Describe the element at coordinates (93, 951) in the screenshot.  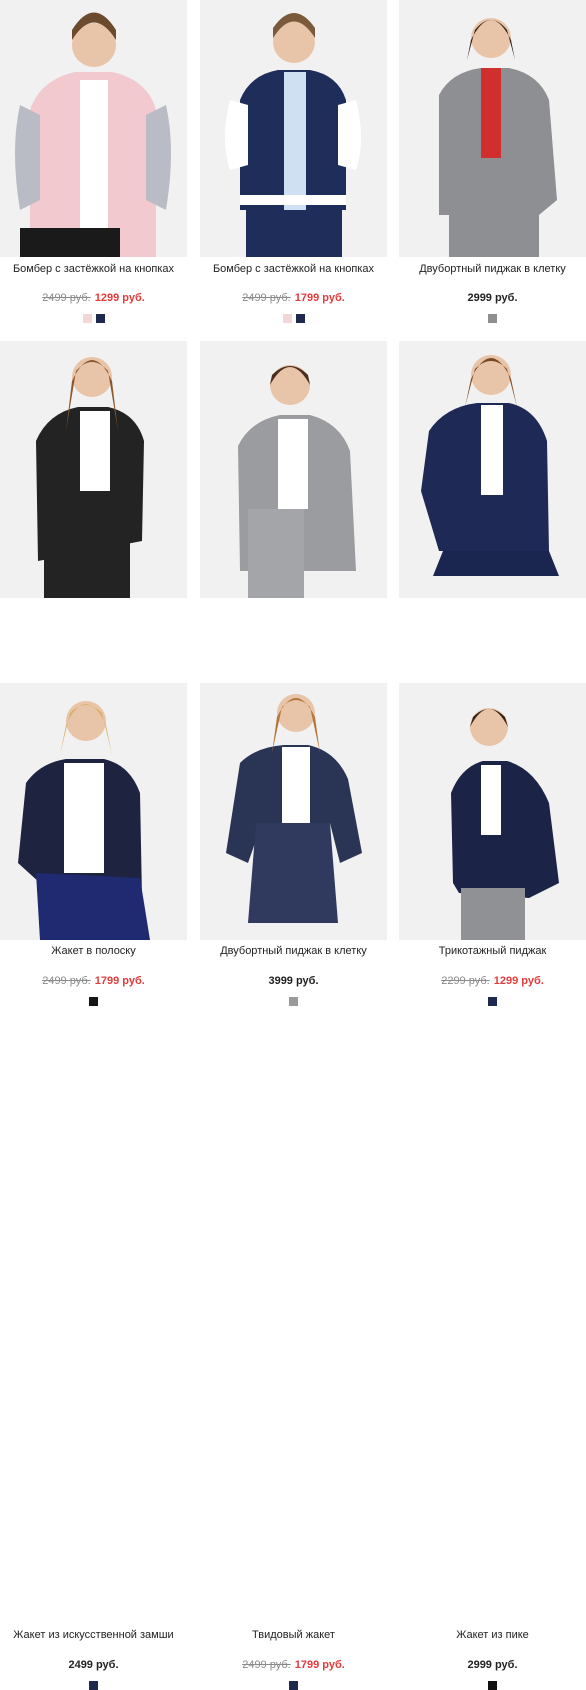
I see `product-name: Жакет в полоску` at that location.